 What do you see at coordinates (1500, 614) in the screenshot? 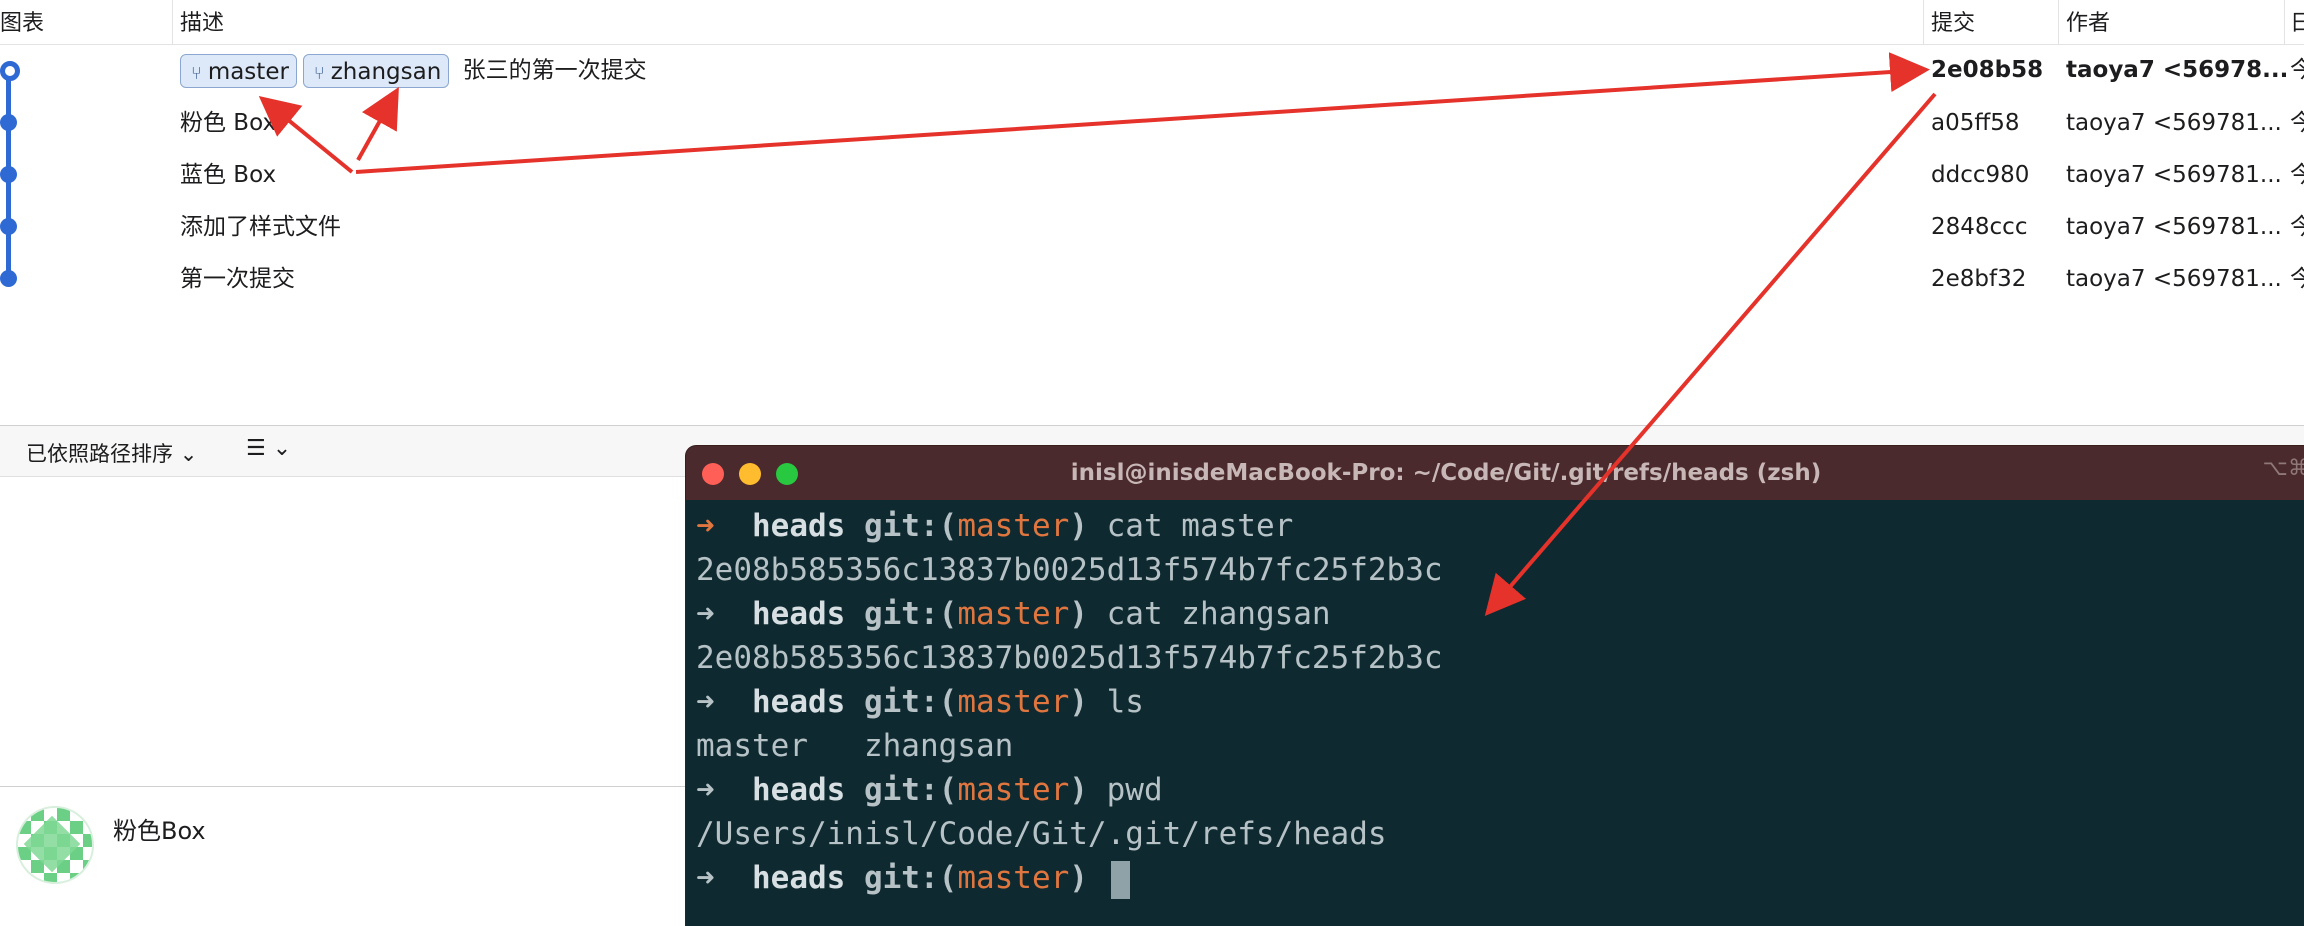
I see `terminal-prompt-line: ➜ heads git:(master) cat zhangsan` at bounding box center [1500, 614].